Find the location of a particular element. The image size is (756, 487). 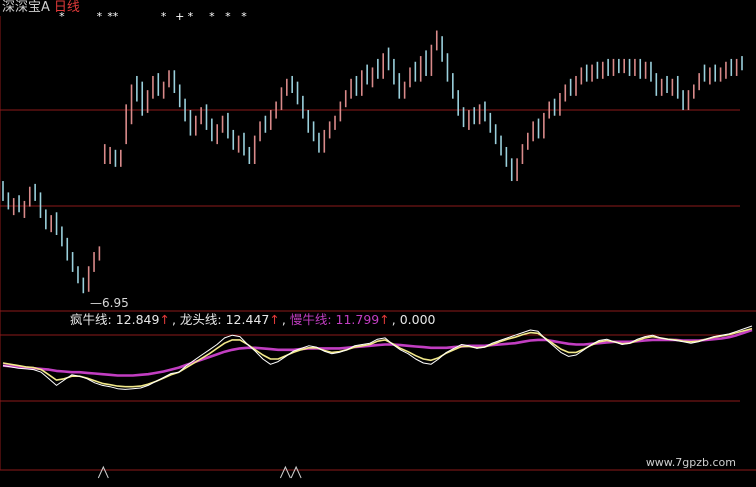

legend-value-crazy: 12.849 is located at coordinates (137, 319).